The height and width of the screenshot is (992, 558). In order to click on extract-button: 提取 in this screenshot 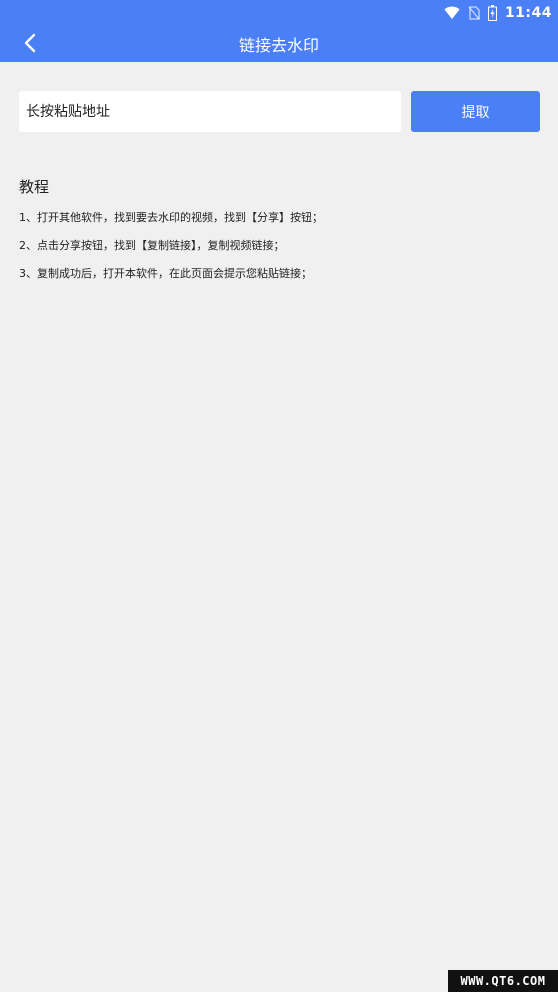, I will do `click(475, 111)`.